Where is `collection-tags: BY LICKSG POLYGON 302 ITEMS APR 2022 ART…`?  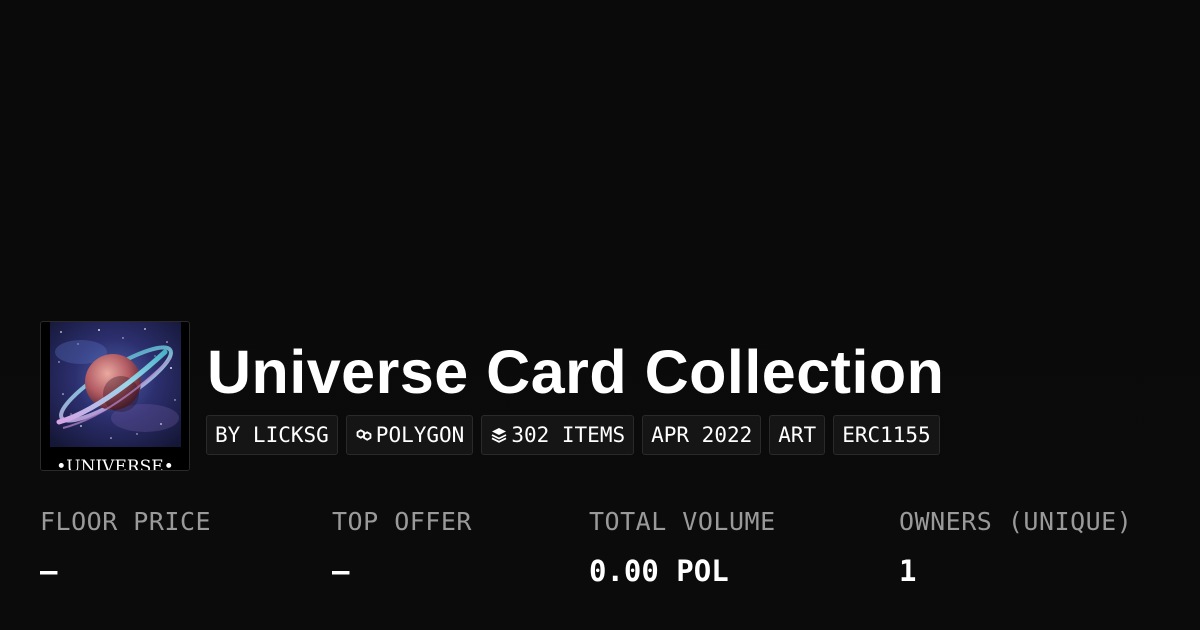 collection-tags: BY LICKSG POLYGON 302 ITEMS APR 2022 ART… is located at coordinates (573, 435).